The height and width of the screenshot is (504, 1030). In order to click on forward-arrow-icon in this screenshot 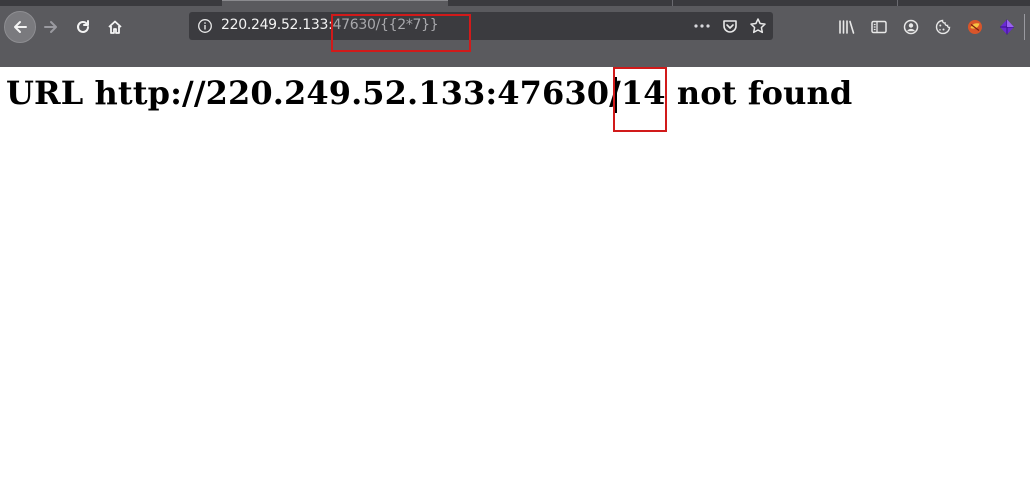, I will do `click(50, 27)`.